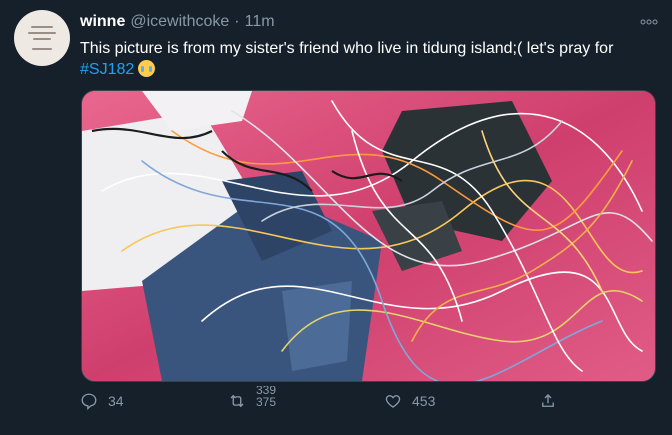 The height and width of the screenshot is (435, 672). What do you see at coordinates (360, 406) in the screenshot?
I see `tweet-actions: 34 339 375 453` at bounding box center [360, 406].